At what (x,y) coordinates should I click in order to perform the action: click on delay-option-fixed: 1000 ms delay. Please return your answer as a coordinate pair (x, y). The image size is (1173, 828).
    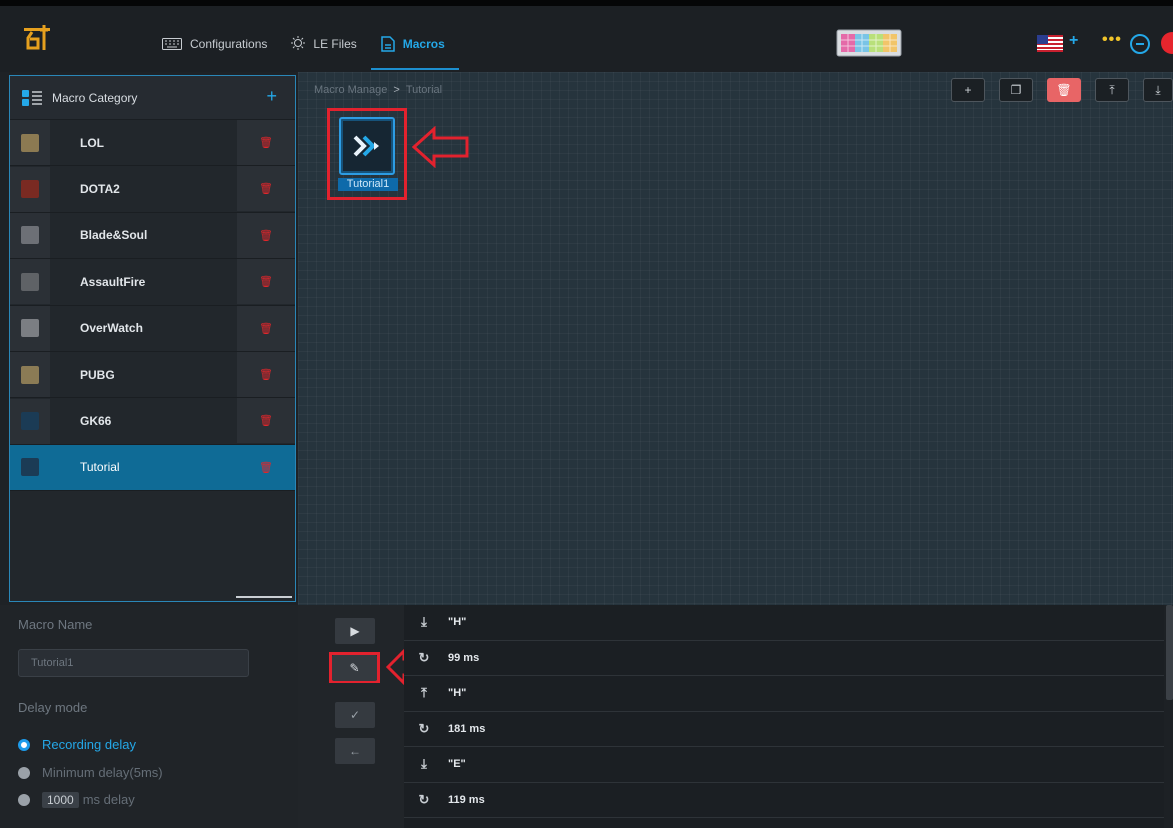
    Looking at the image, I should click on (76, 800).